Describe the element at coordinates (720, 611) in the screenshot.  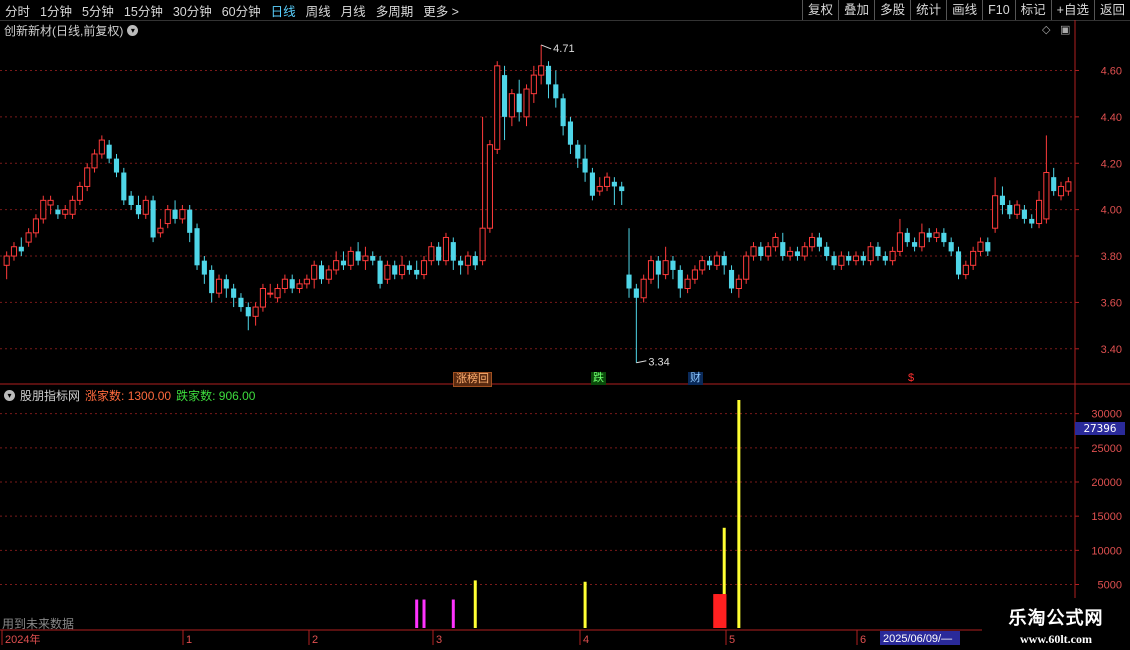
I see `indicator-red-block` at that location.